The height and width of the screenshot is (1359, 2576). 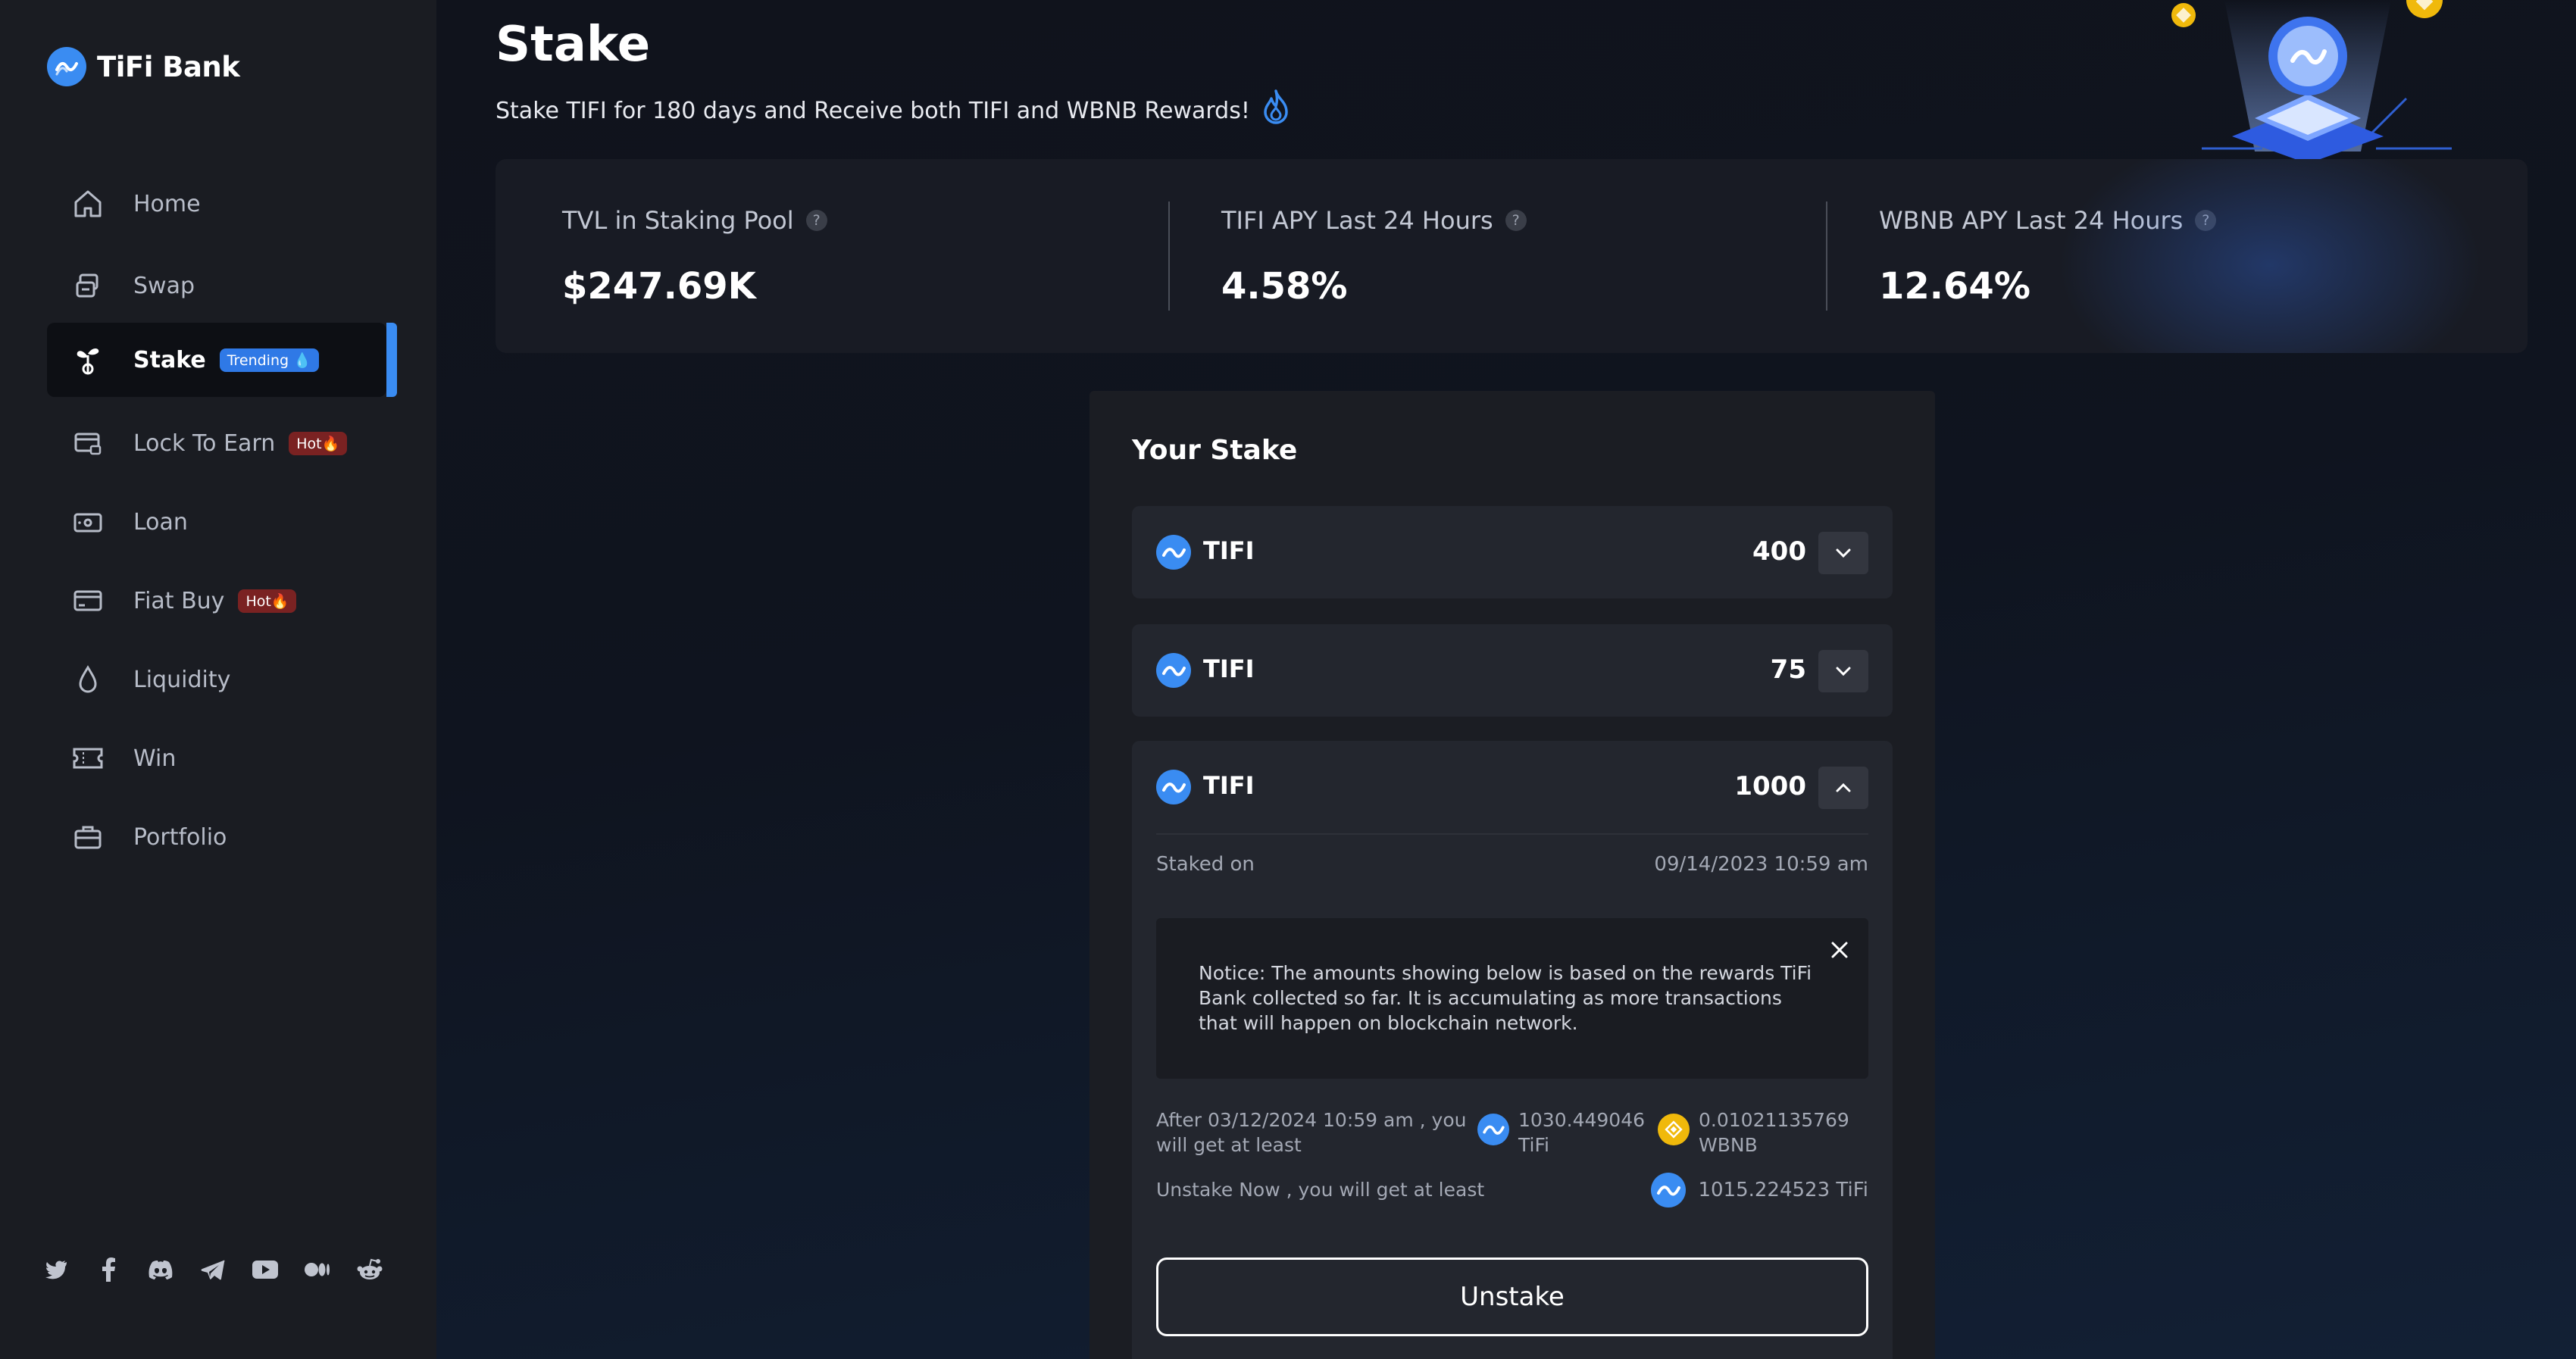 I want to click on staked-on-label: Staked on, so click(x=1205, y=864).